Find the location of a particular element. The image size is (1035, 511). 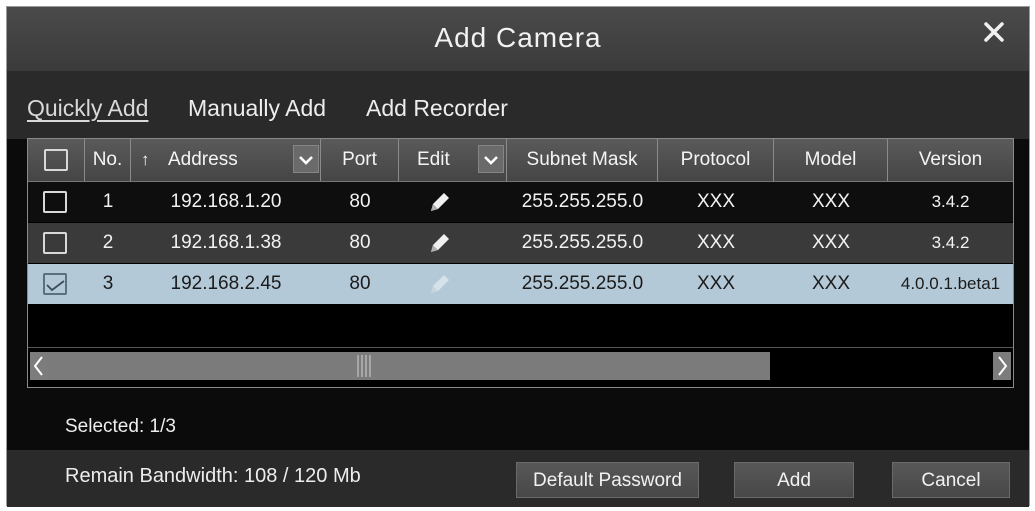

scroll-right-button is located at coordinates (1002, 366).